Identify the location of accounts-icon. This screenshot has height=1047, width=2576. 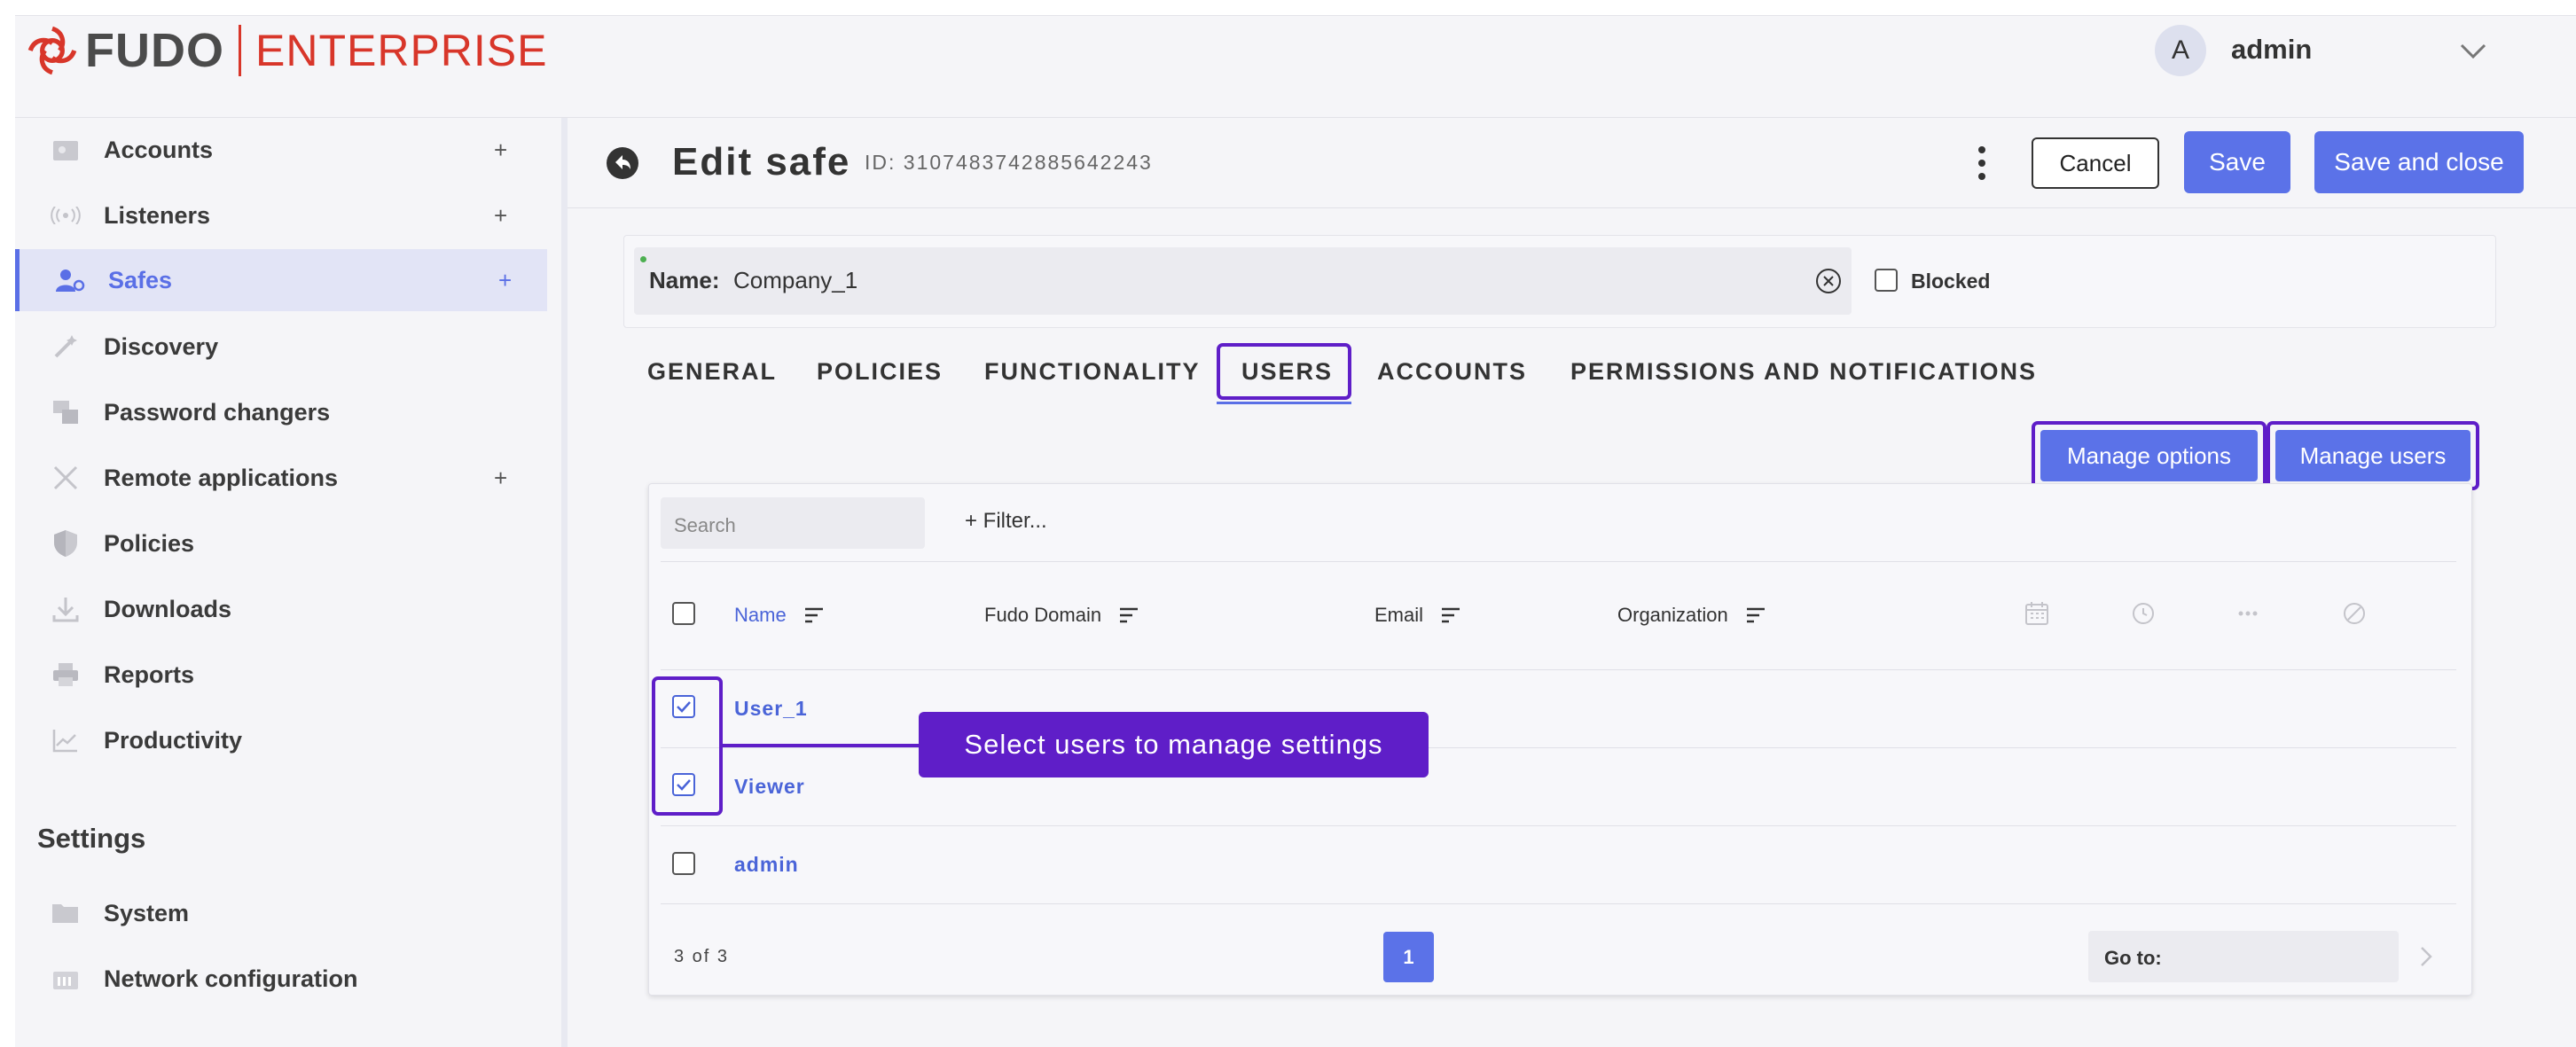
(66, 150).